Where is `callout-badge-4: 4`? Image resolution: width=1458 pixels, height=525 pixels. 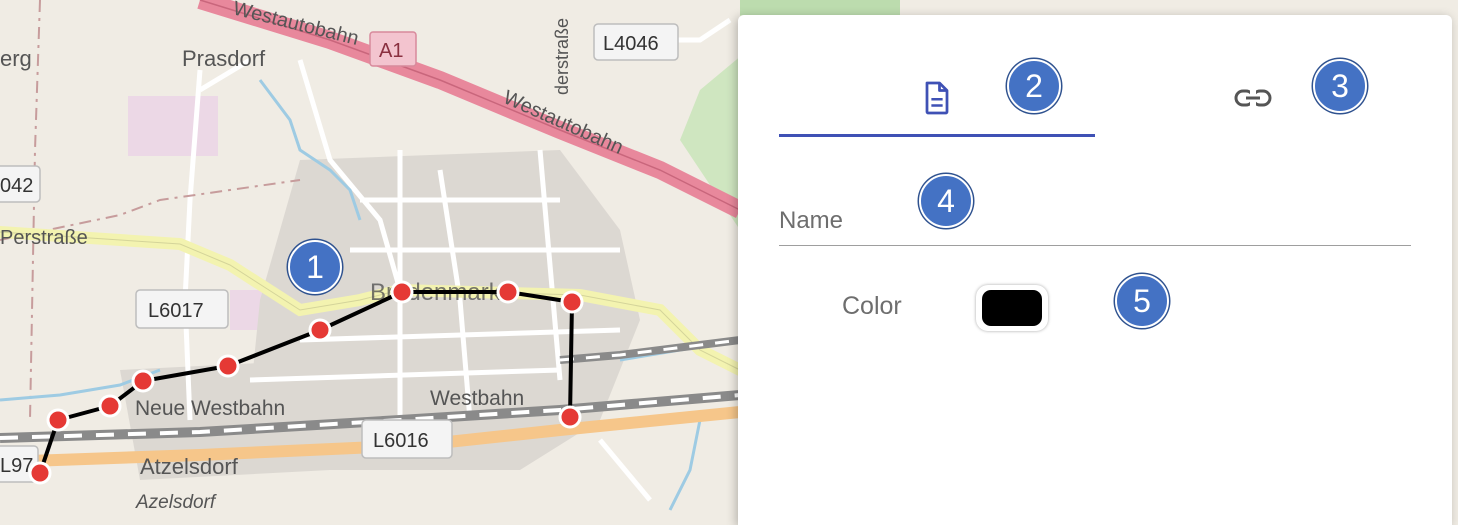
callout-badge-4: 4 is located at coordinates (946, 201).